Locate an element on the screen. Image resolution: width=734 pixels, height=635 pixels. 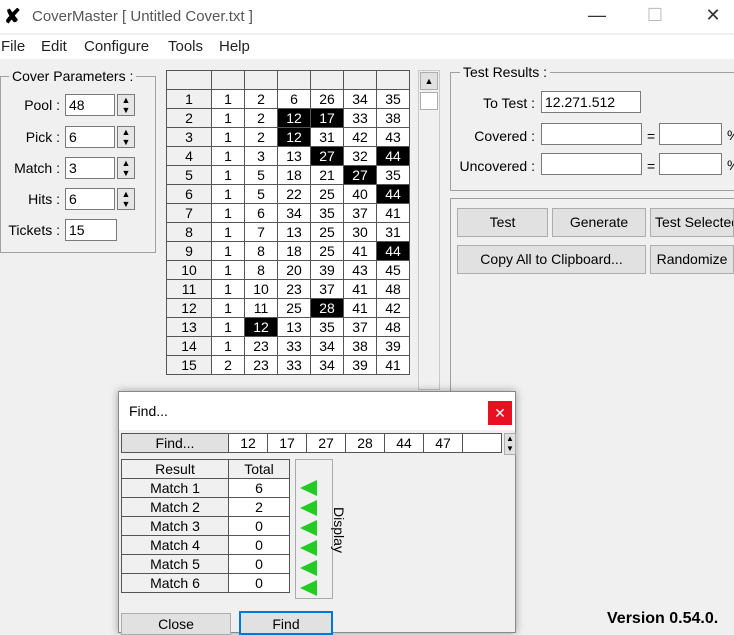
grid-cell: 28 is located at coordinates (327, 308).